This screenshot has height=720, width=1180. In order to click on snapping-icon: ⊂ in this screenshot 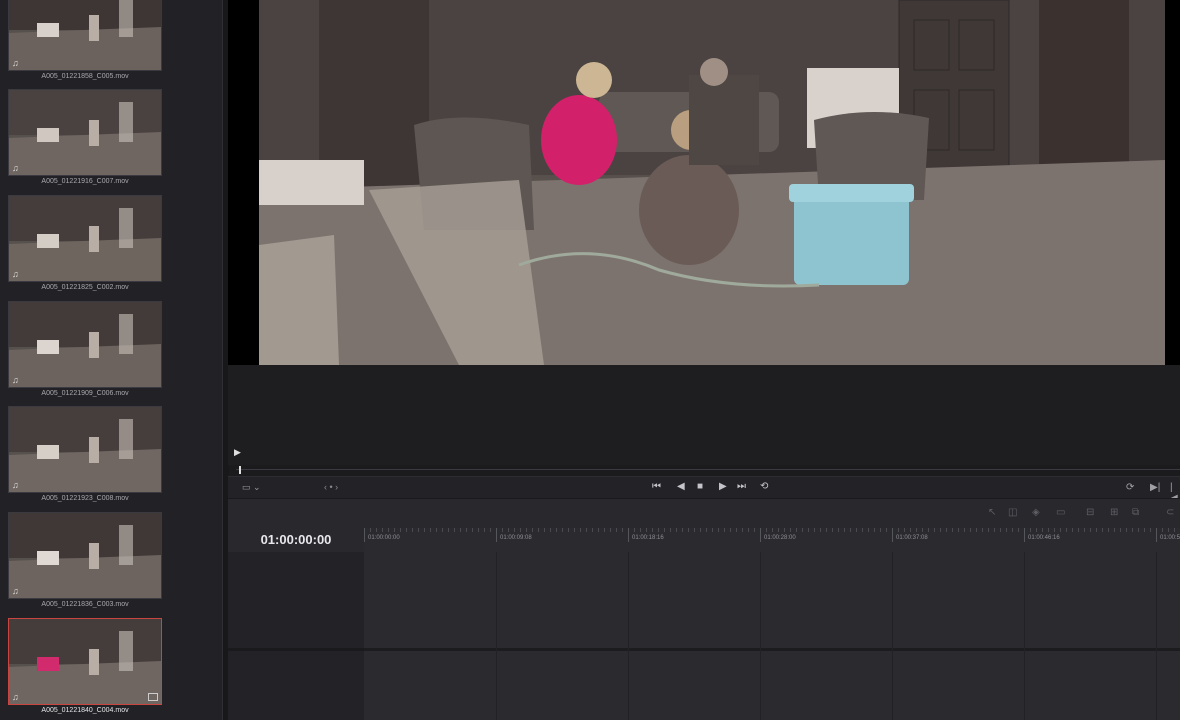, I will do `click(1170, 512)`.